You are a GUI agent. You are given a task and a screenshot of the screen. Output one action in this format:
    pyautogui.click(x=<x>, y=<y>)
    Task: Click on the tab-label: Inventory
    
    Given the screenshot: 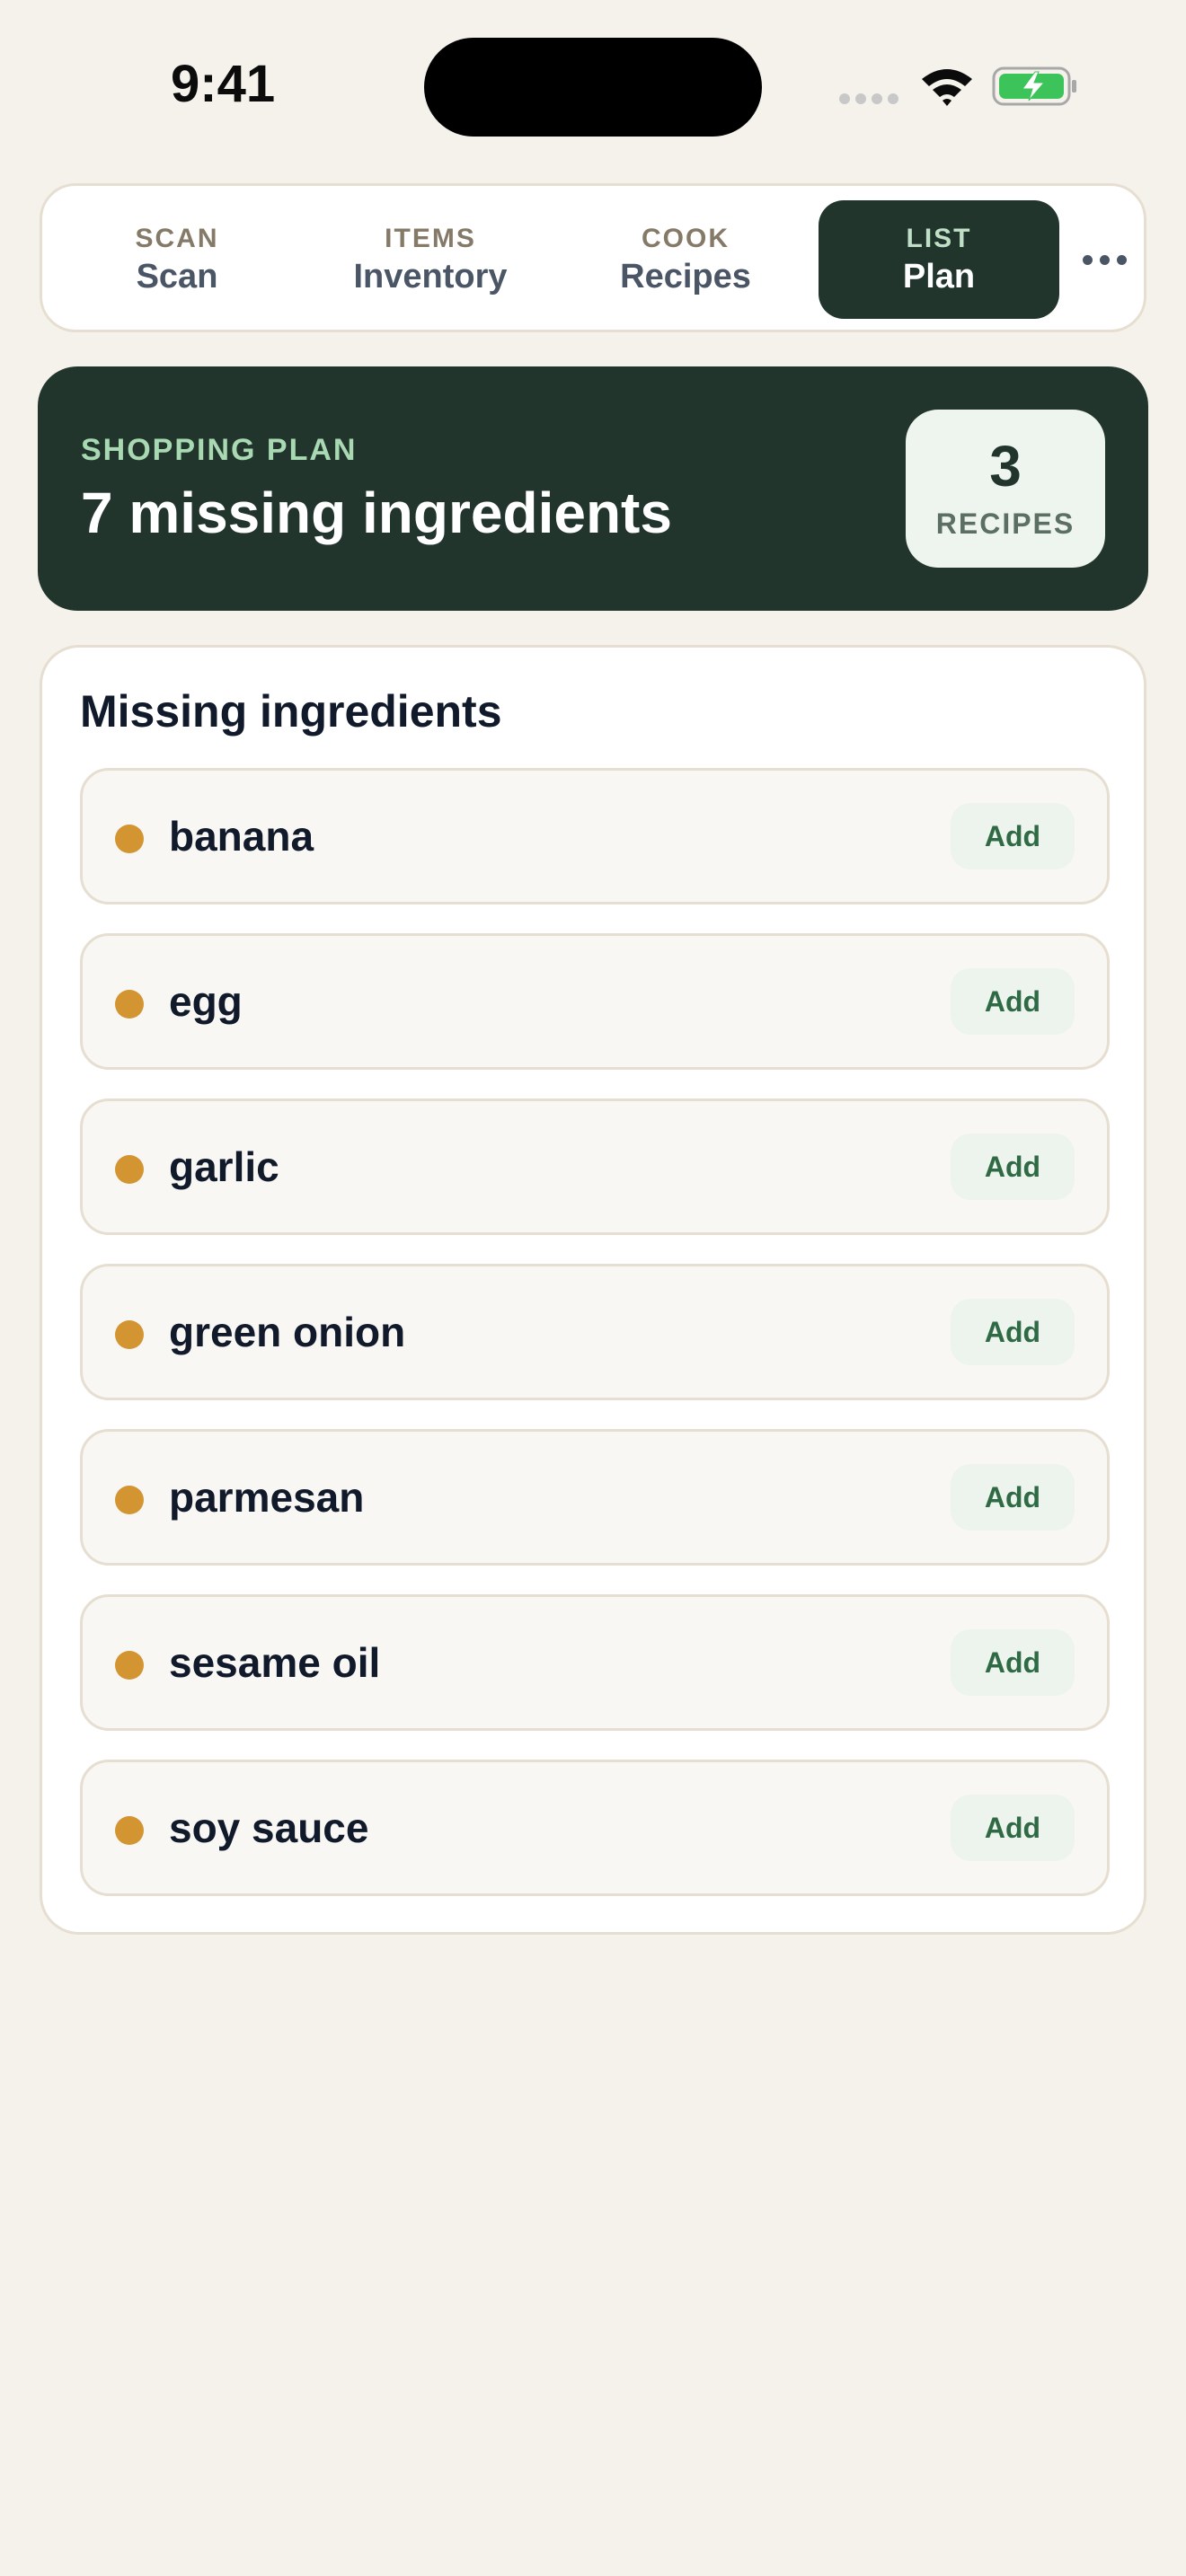 What is the action you would take?
    pyautogui.click(x=430, y=276)
    